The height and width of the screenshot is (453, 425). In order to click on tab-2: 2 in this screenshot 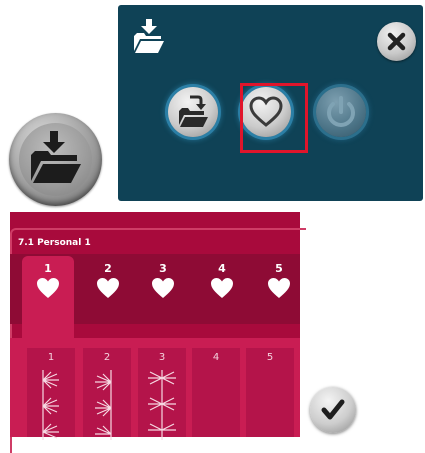, I will do `click(108, 280)`.